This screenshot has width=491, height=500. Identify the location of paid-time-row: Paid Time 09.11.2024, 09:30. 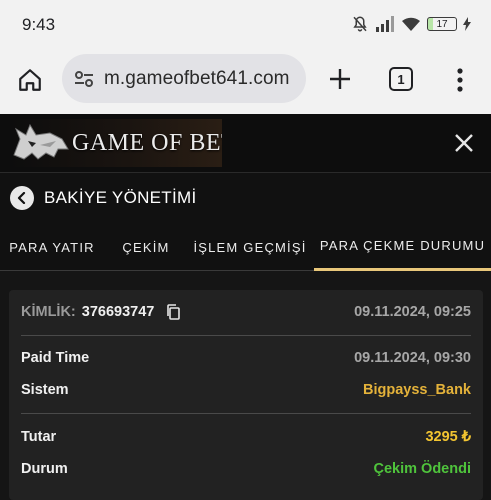
(246, 358).